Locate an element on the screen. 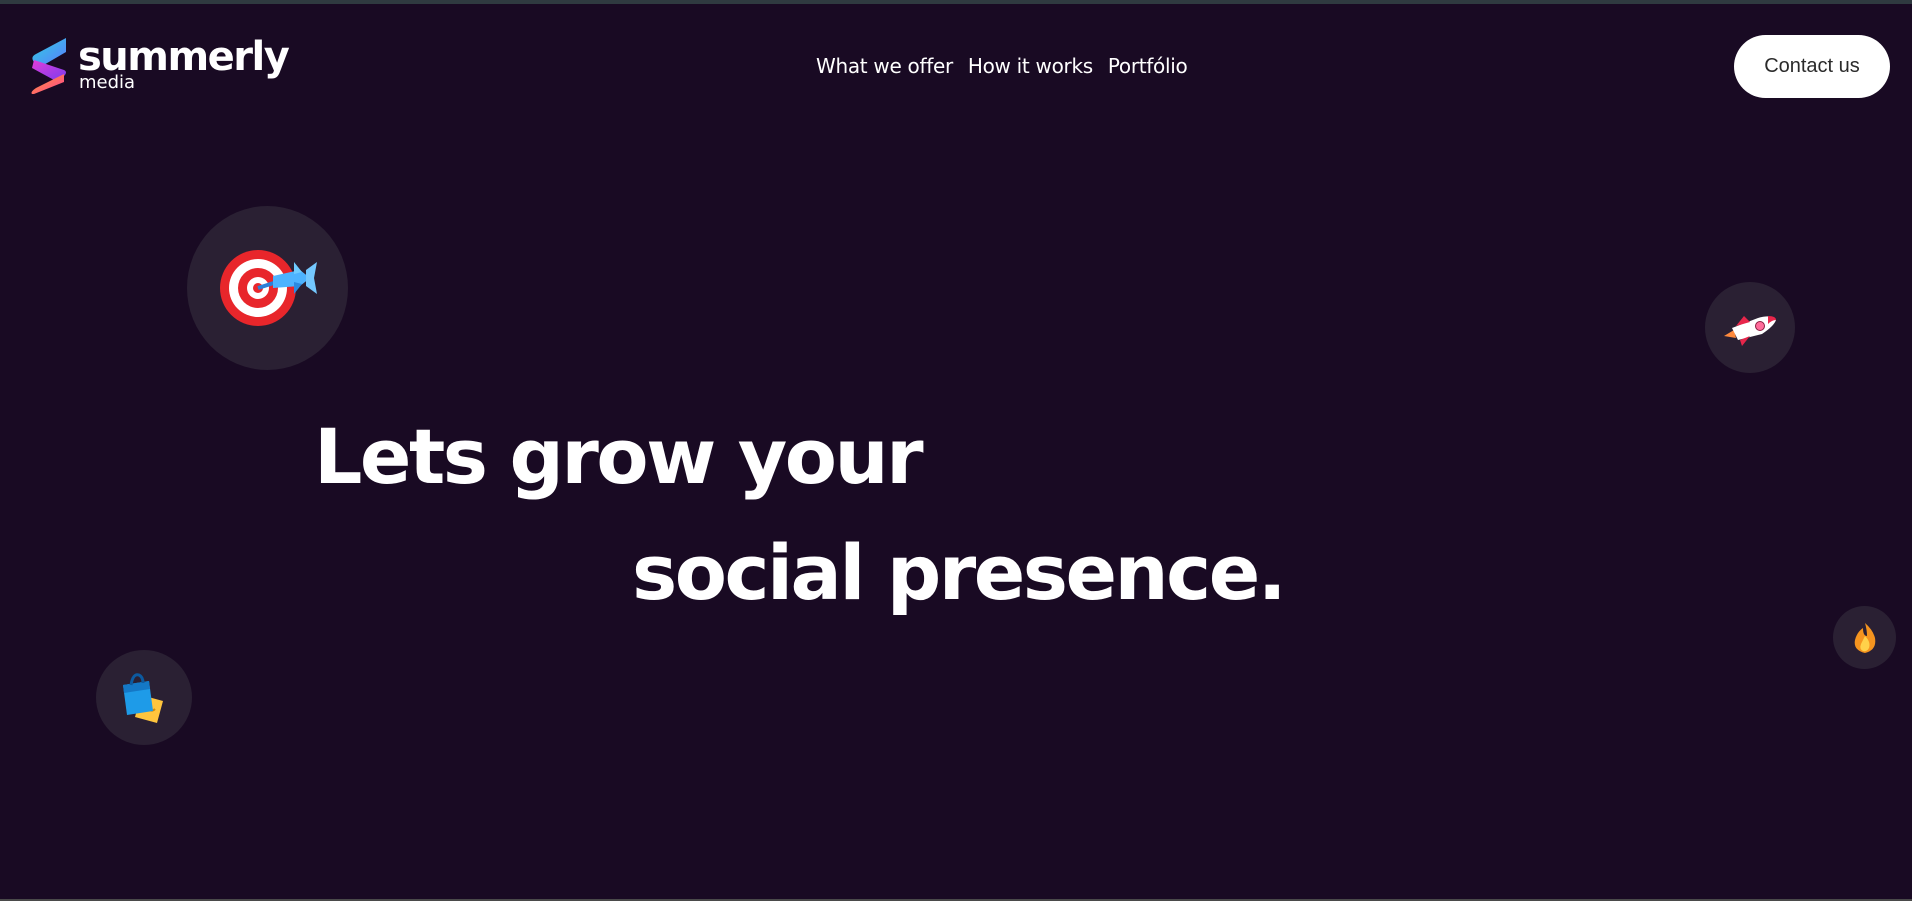  brand-wordmark: summerly media is located at coordinates (184, 64).